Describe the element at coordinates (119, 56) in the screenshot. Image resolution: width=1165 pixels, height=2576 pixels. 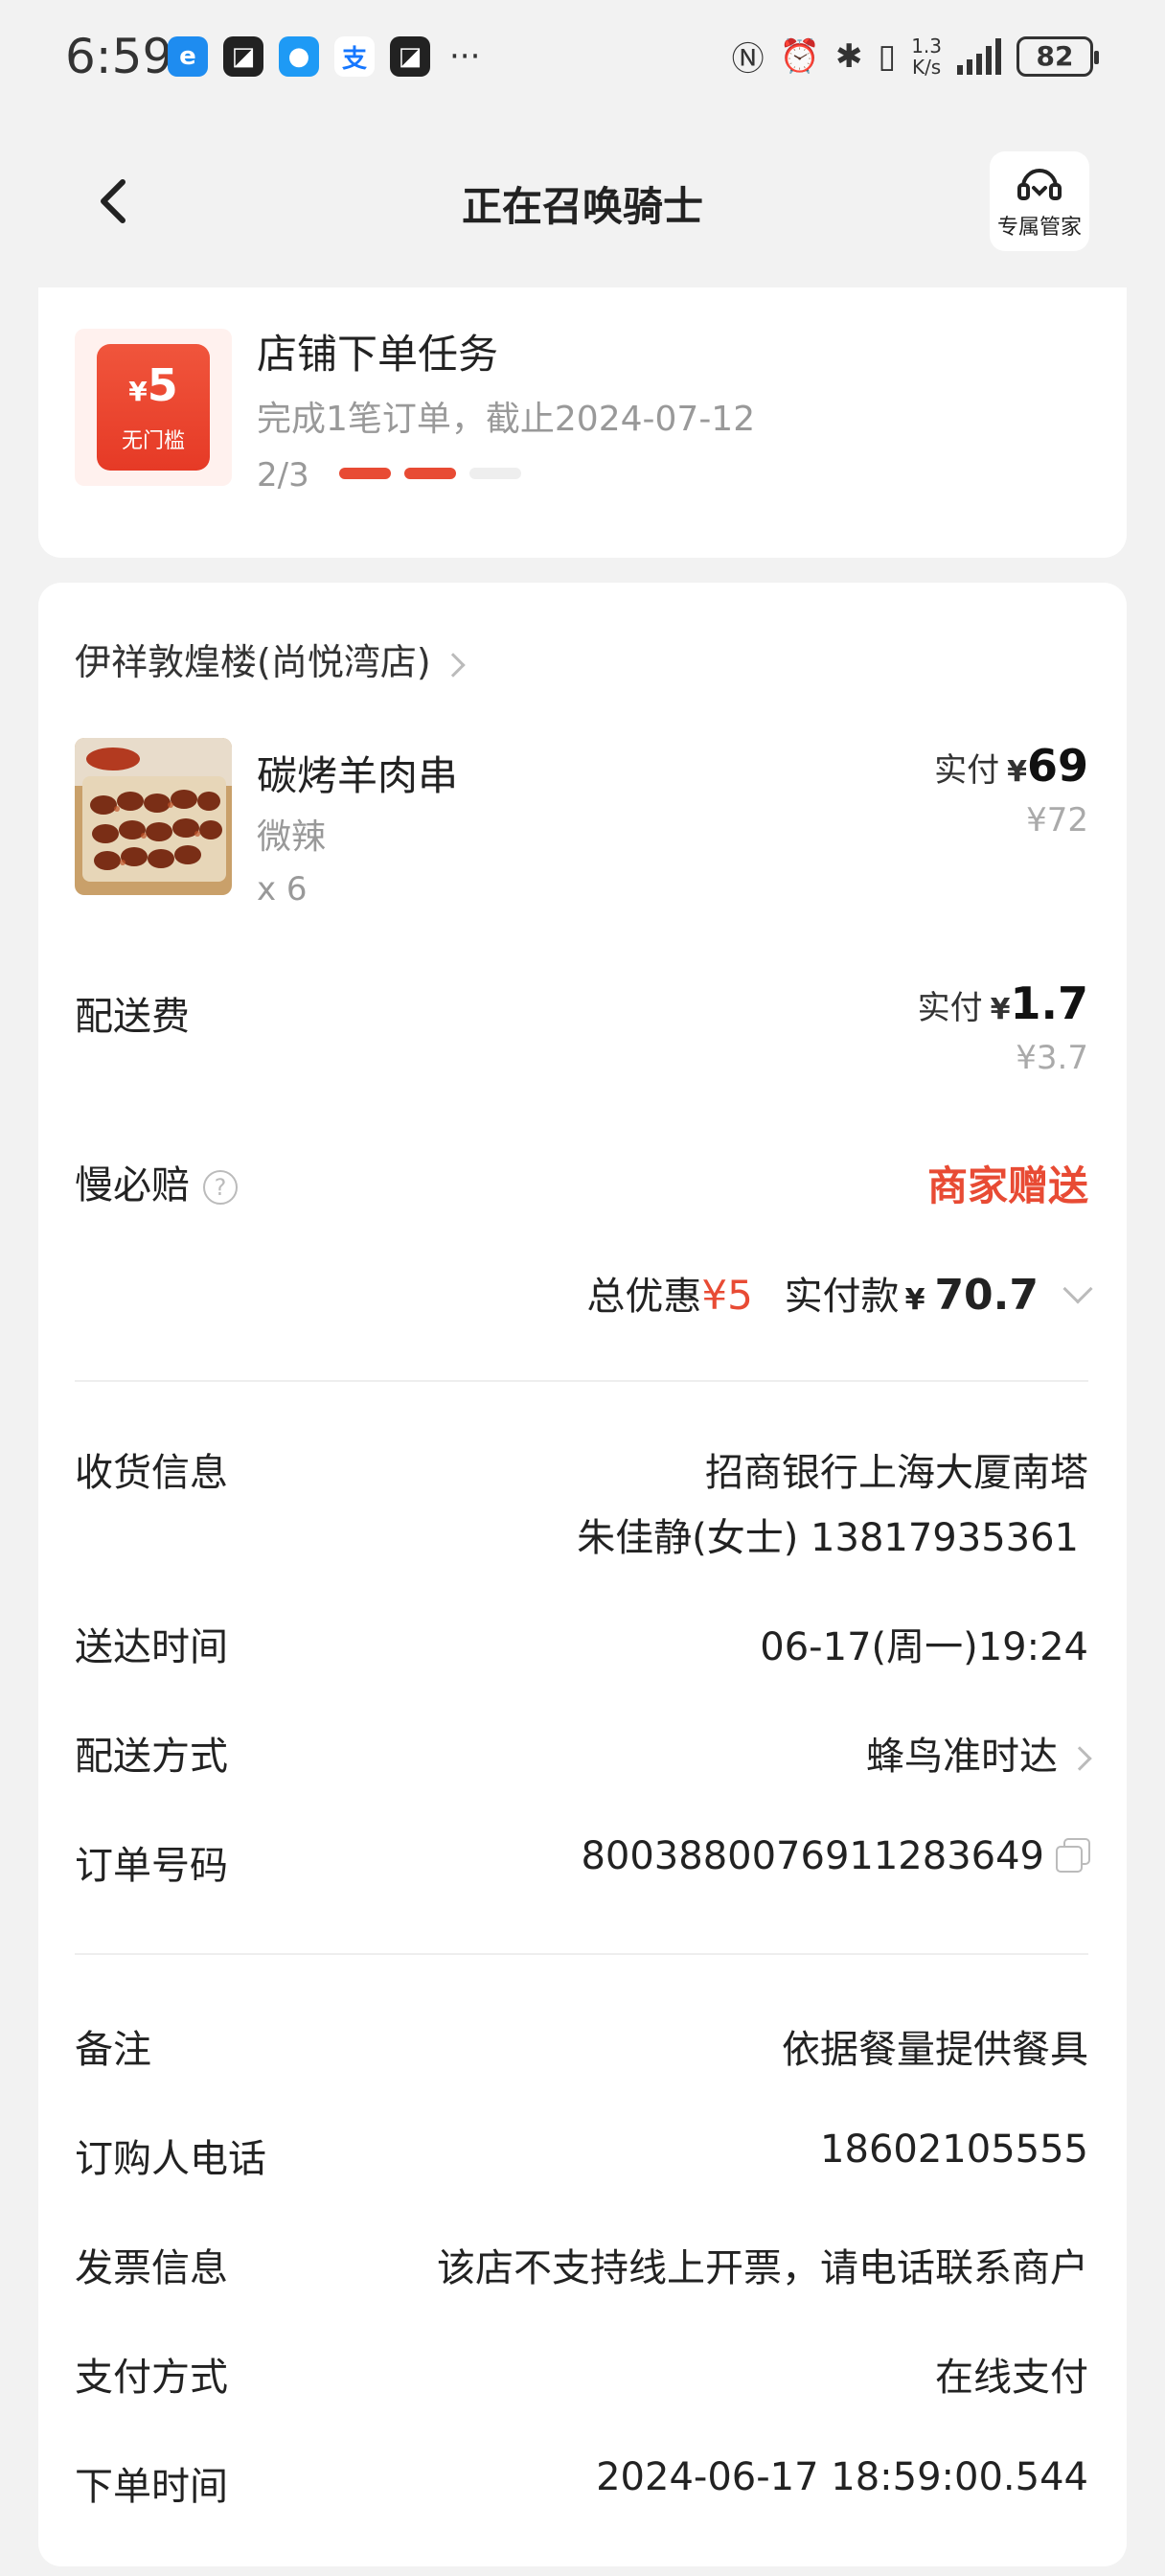
I see `status-time: 6:59` at that location.